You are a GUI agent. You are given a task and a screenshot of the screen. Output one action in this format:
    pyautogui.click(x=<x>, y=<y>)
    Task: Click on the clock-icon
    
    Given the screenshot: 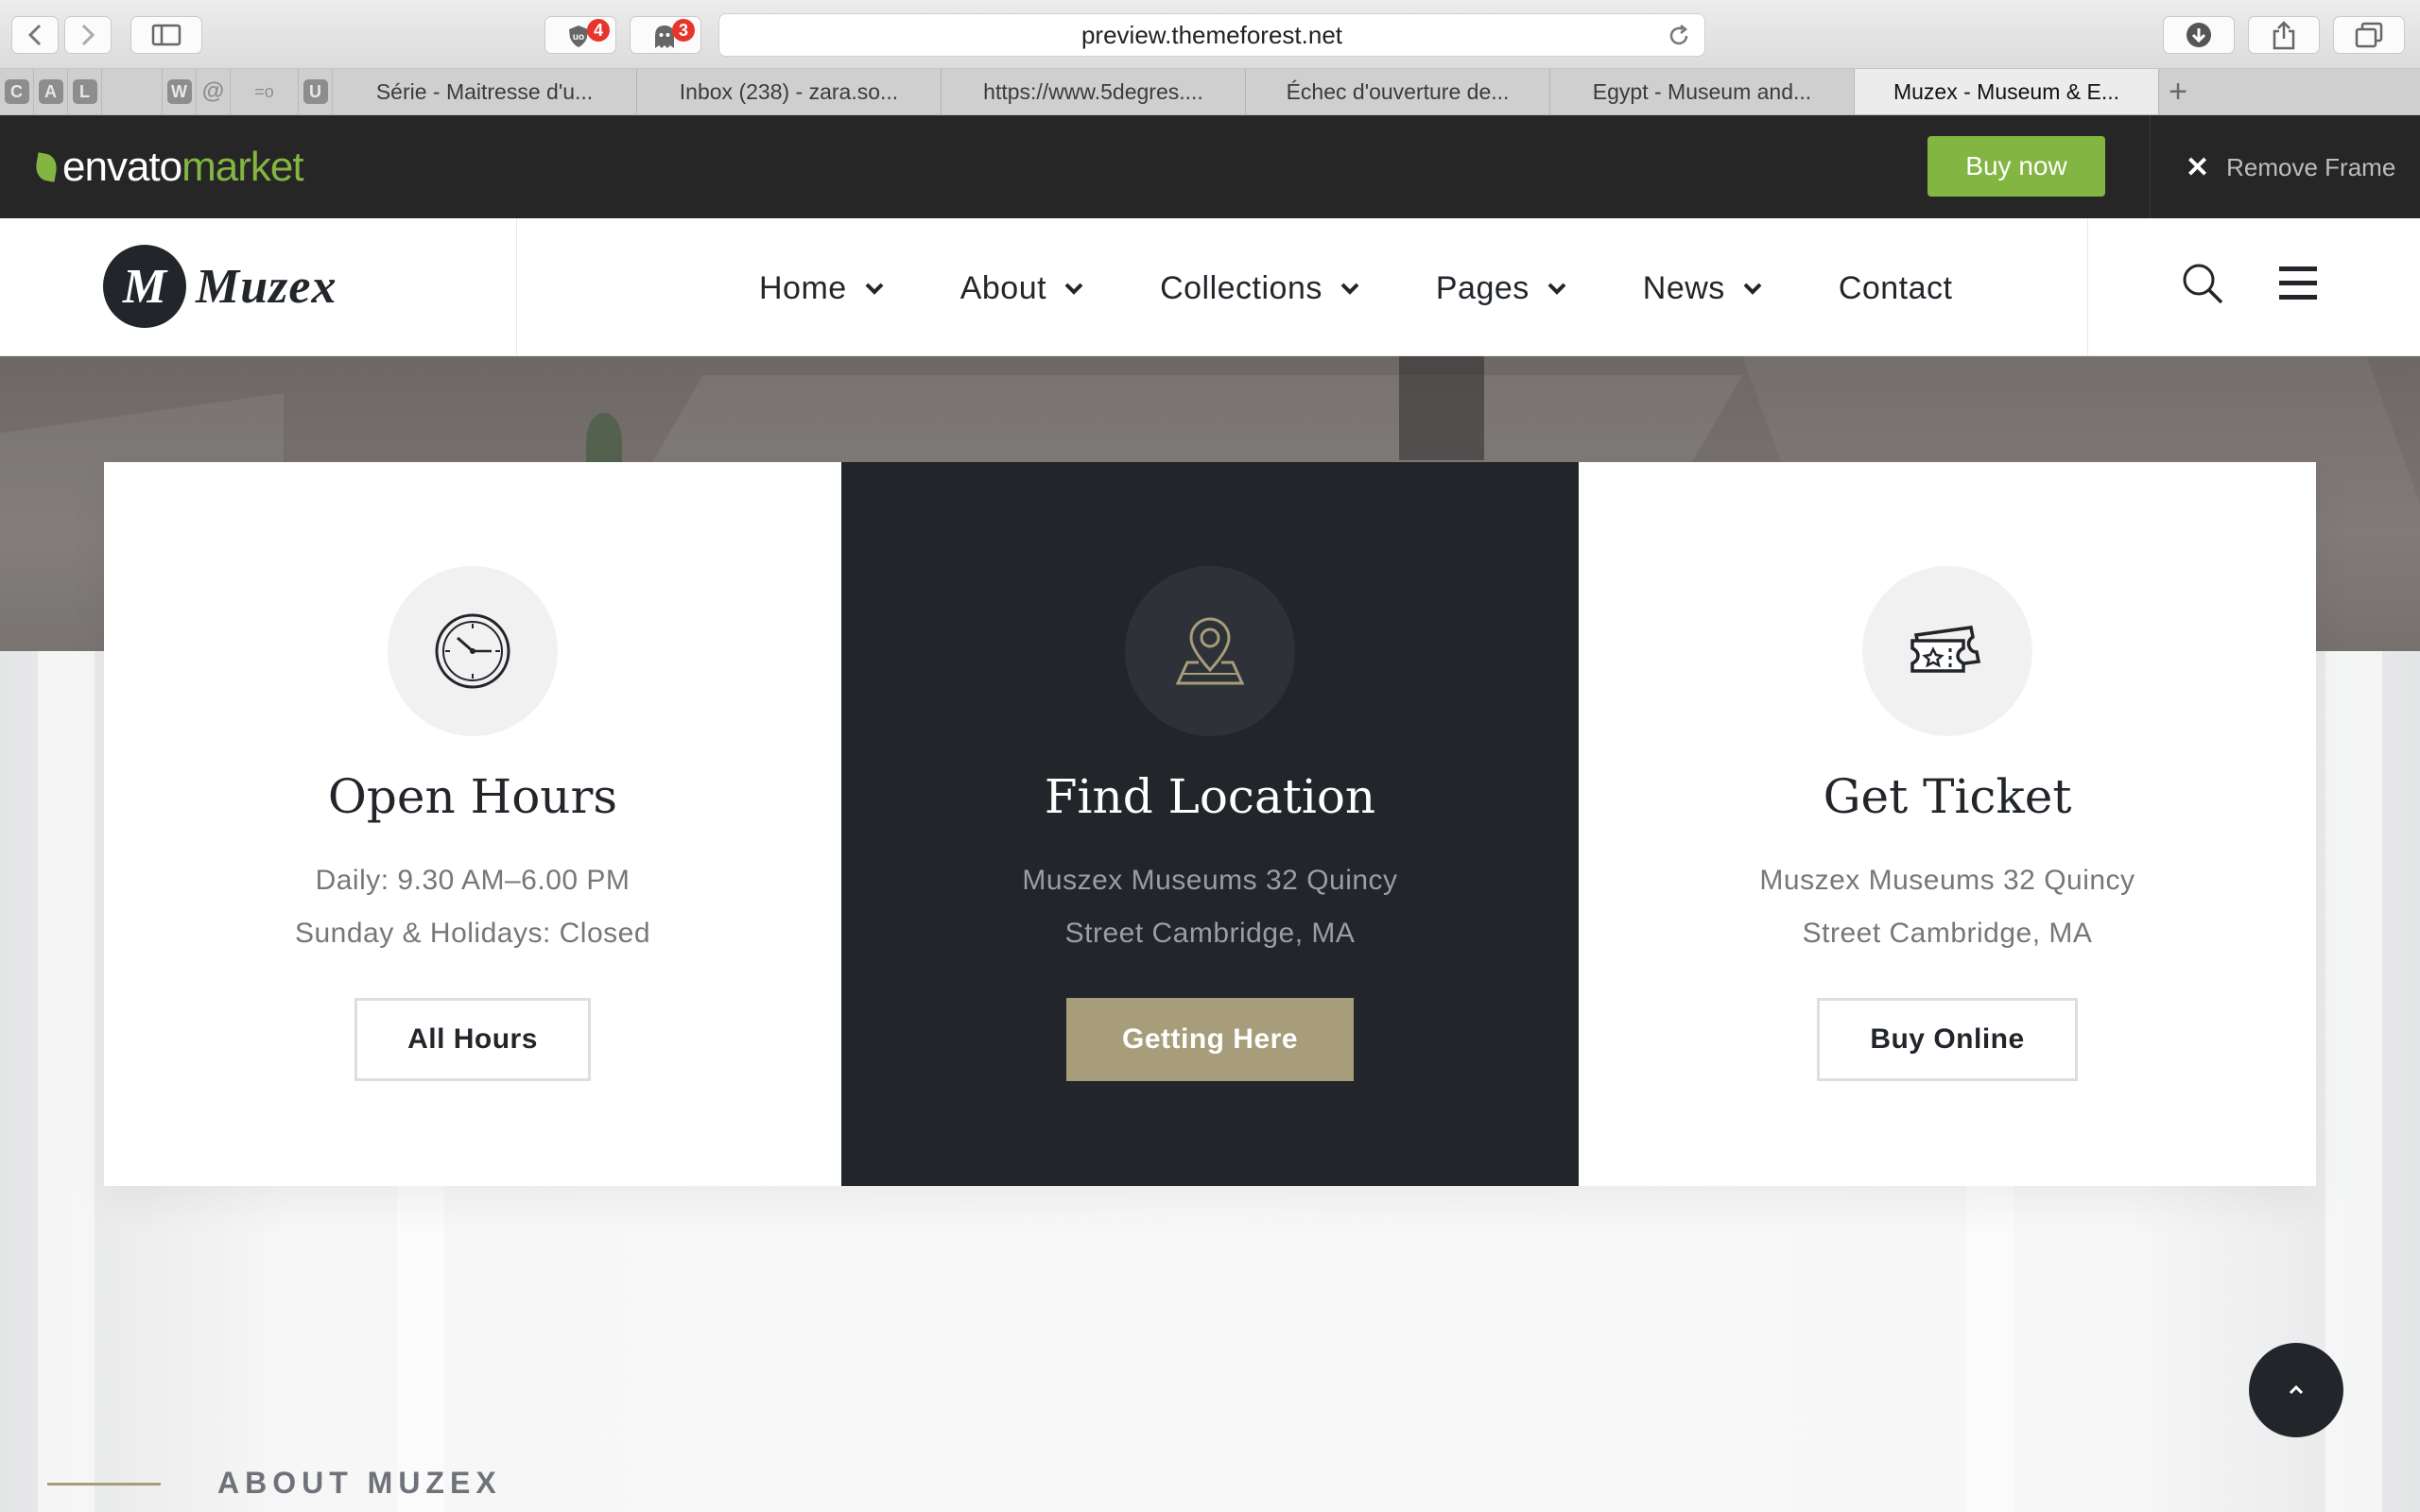 What is the action you would take?
    pyautogui.click(x=472, y=651)
    